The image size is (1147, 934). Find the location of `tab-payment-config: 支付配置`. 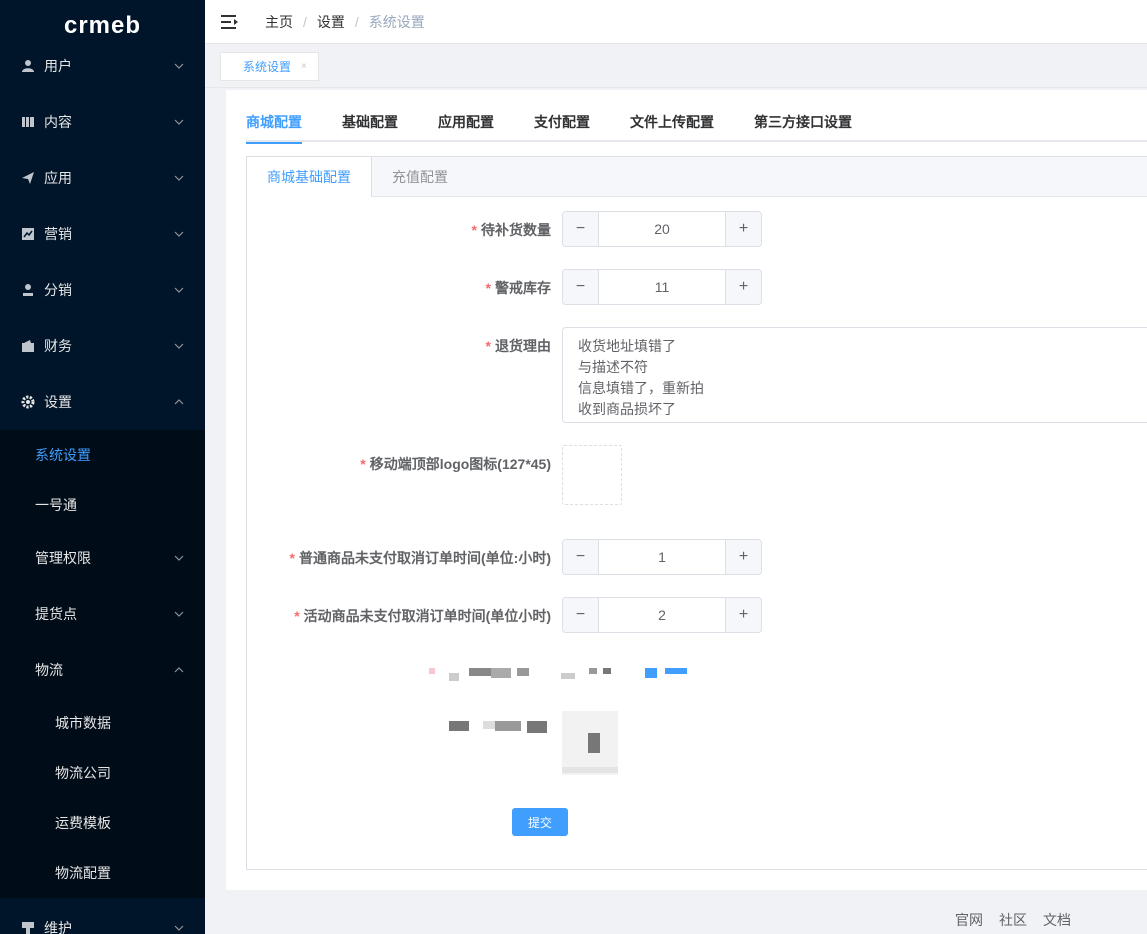

tab-payment-config: 支付配置 is located at coordinates (562, 127).